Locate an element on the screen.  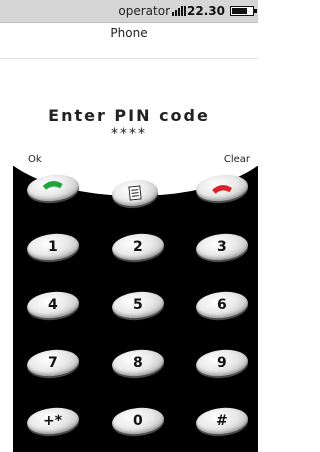
pin-prompt: Enter PIN code is located at coordinates (129, 115).